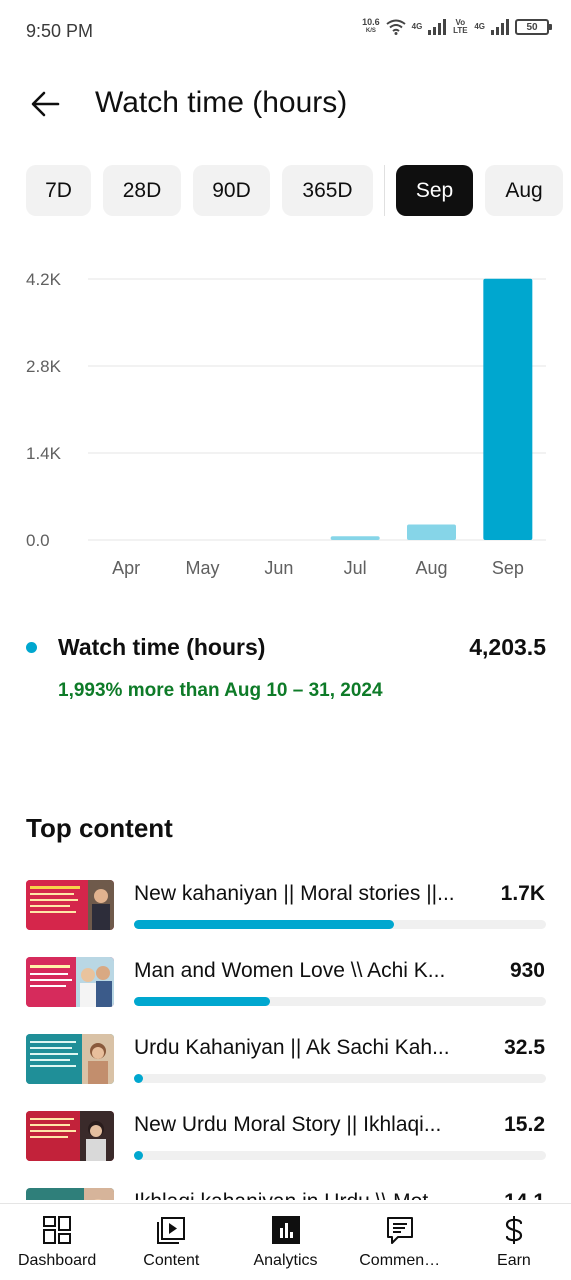 The height and width of the screenshot is (1280, 571). Describe the element at coordinates (434, 190) in the screenshot. I see `chip-sep: Sep` at that location.